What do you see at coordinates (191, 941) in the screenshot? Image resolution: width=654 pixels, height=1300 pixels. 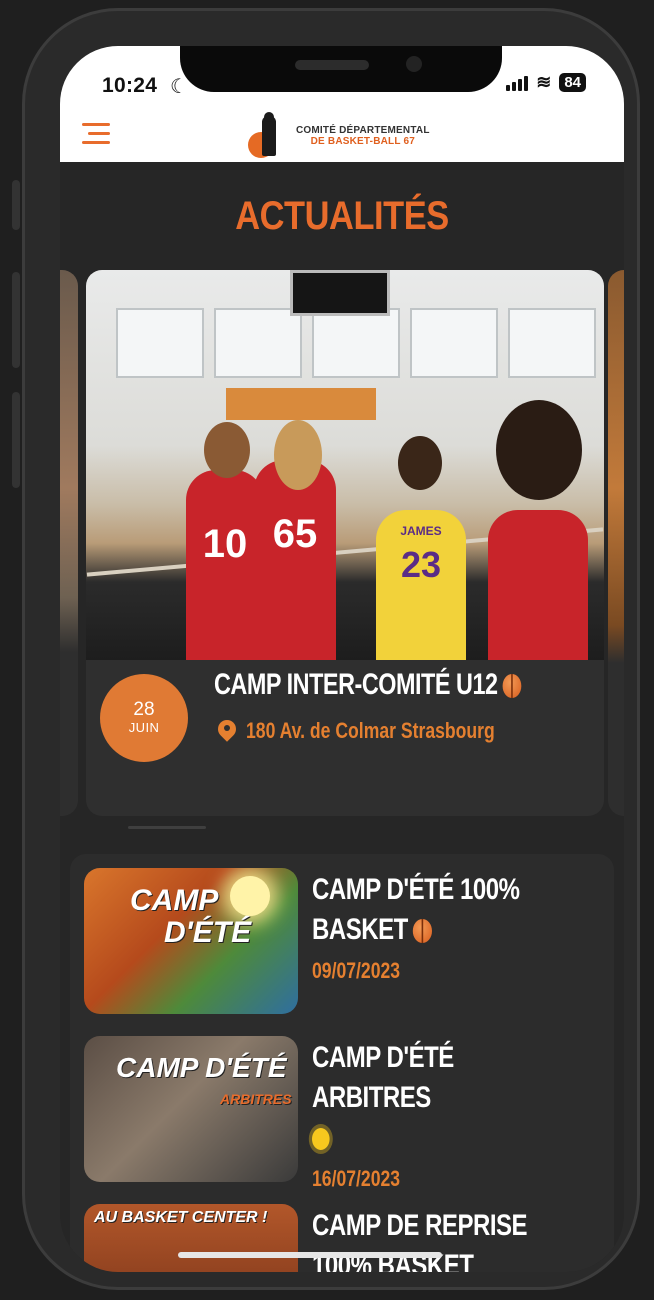 I see `news-thumbnail: CAMP D'ÉTÉ` at bounding box center [191, 941].